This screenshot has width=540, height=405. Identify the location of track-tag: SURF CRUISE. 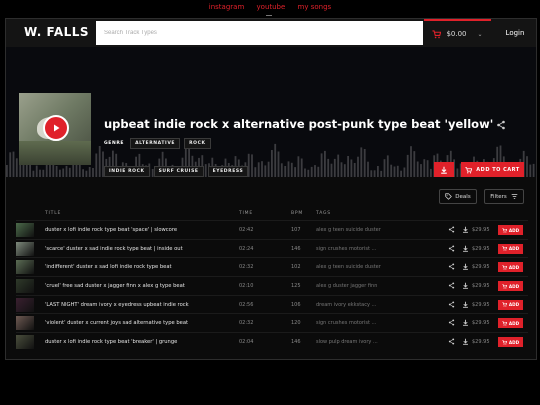
(178, 171).